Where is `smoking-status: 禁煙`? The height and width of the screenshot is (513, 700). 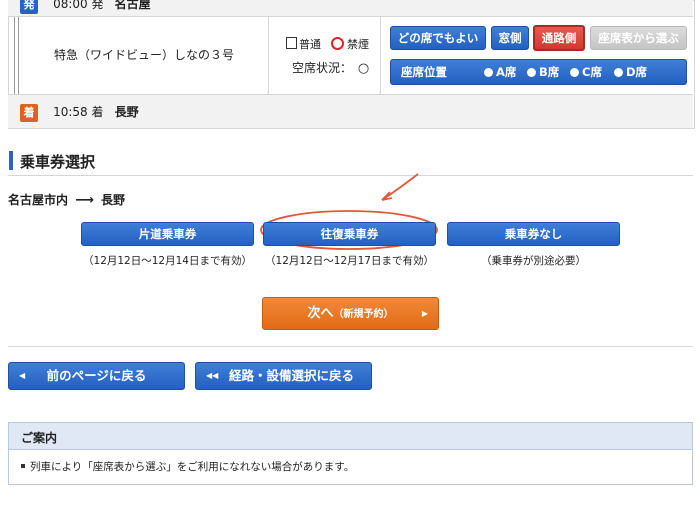
smoking-status: 禁煙 is located at coordinates (358, 44).